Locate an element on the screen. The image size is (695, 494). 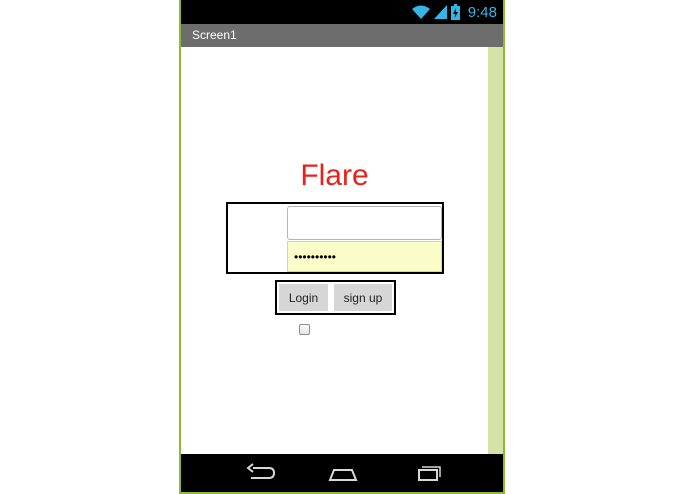
password-input is located at coordinates (364, 256).